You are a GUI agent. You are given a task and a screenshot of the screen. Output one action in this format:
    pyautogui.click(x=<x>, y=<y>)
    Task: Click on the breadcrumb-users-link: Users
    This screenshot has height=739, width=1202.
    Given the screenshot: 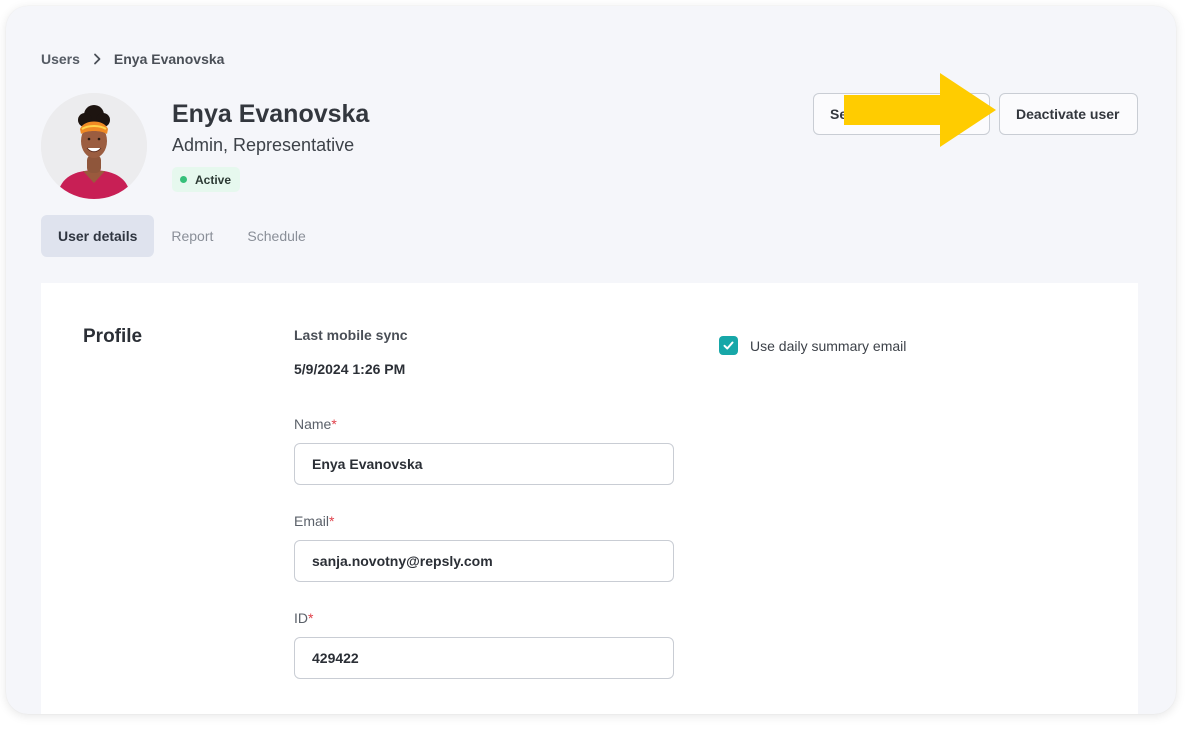 What is the action you would take?
    pyautogui.click(x=60, y=59)
    